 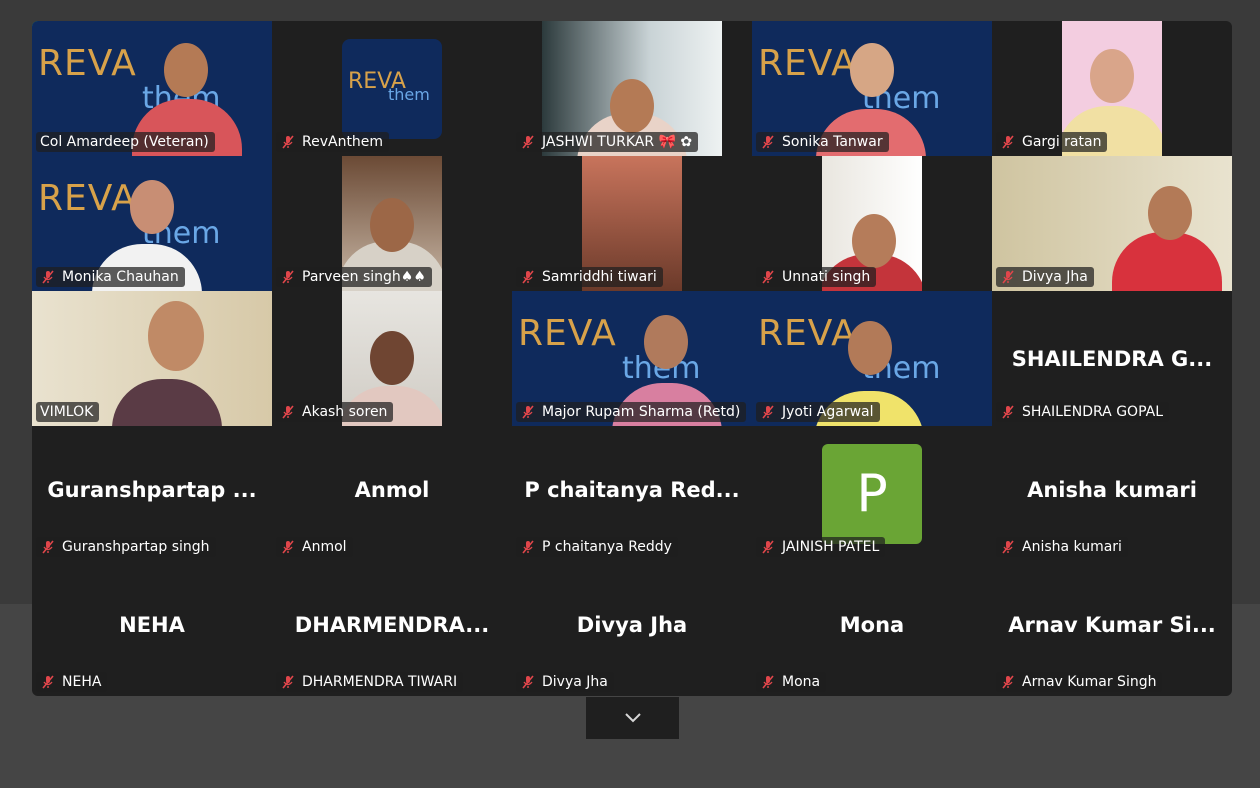 I want to click on expand-toolbar-button, so click(x=632, y=718).